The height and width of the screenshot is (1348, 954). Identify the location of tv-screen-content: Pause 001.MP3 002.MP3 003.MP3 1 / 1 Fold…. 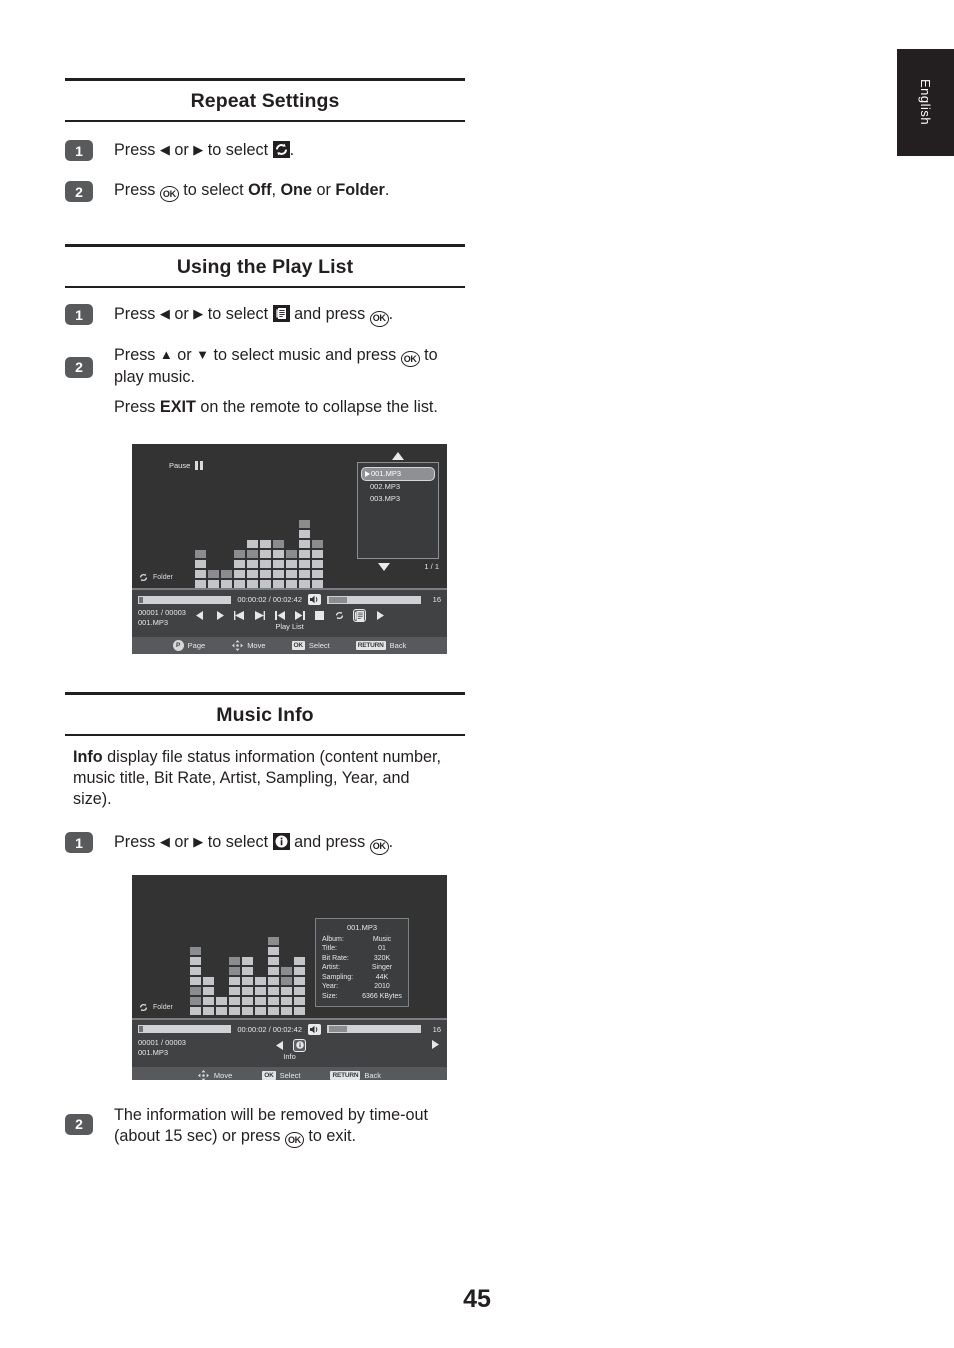
(289, 516).